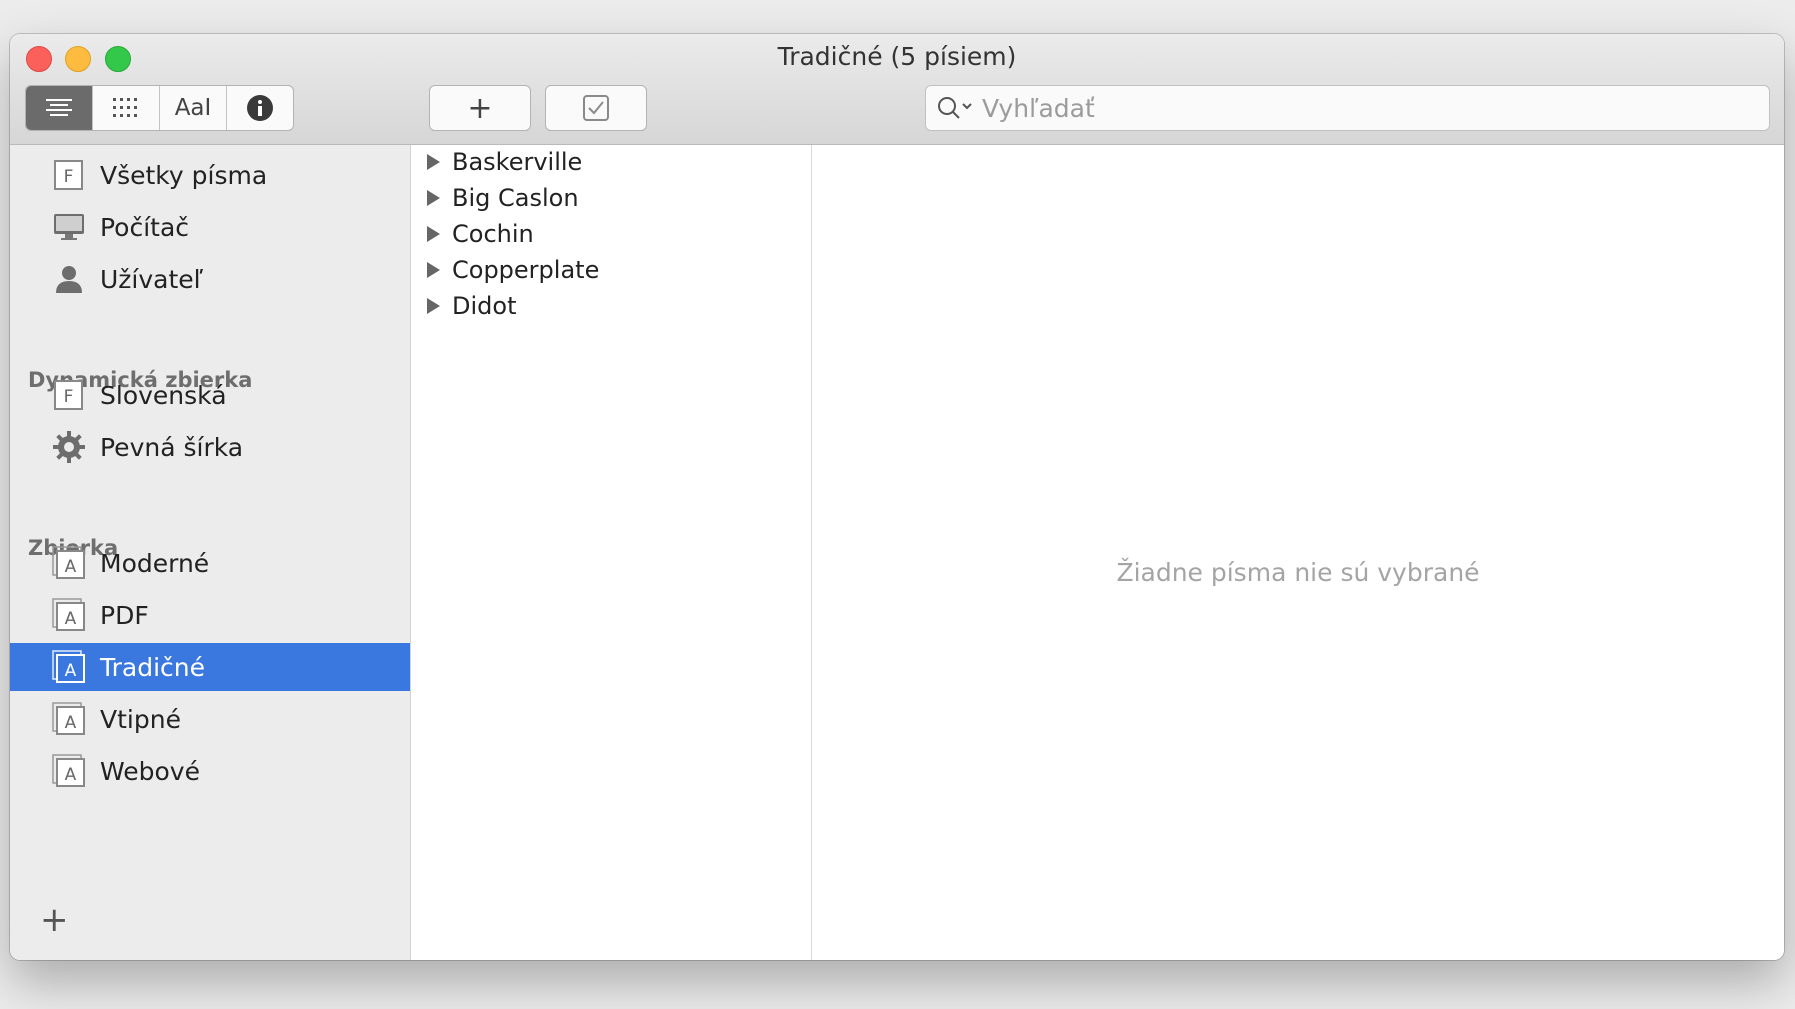 The image size is (1795, 1009). Describe the element at coordinates (611, 306) in the screenshot. I see `font-family-row: Didot` at that location.